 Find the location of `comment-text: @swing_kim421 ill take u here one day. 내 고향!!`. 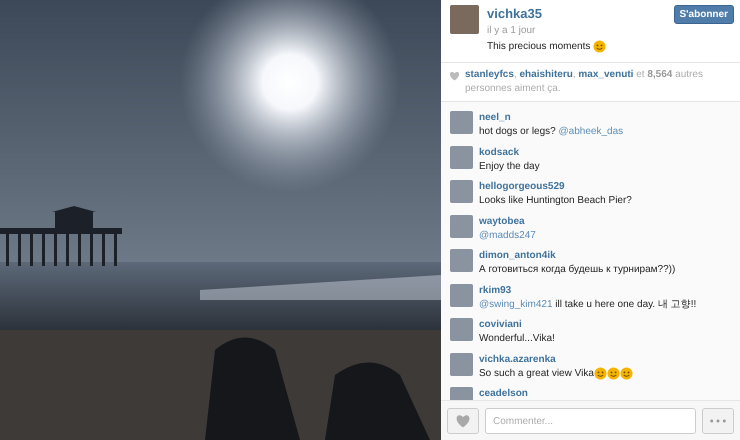

comment-text: @swing_kim421 ill take u here one day. 내 고향!! is located at coordinates (587, 304).